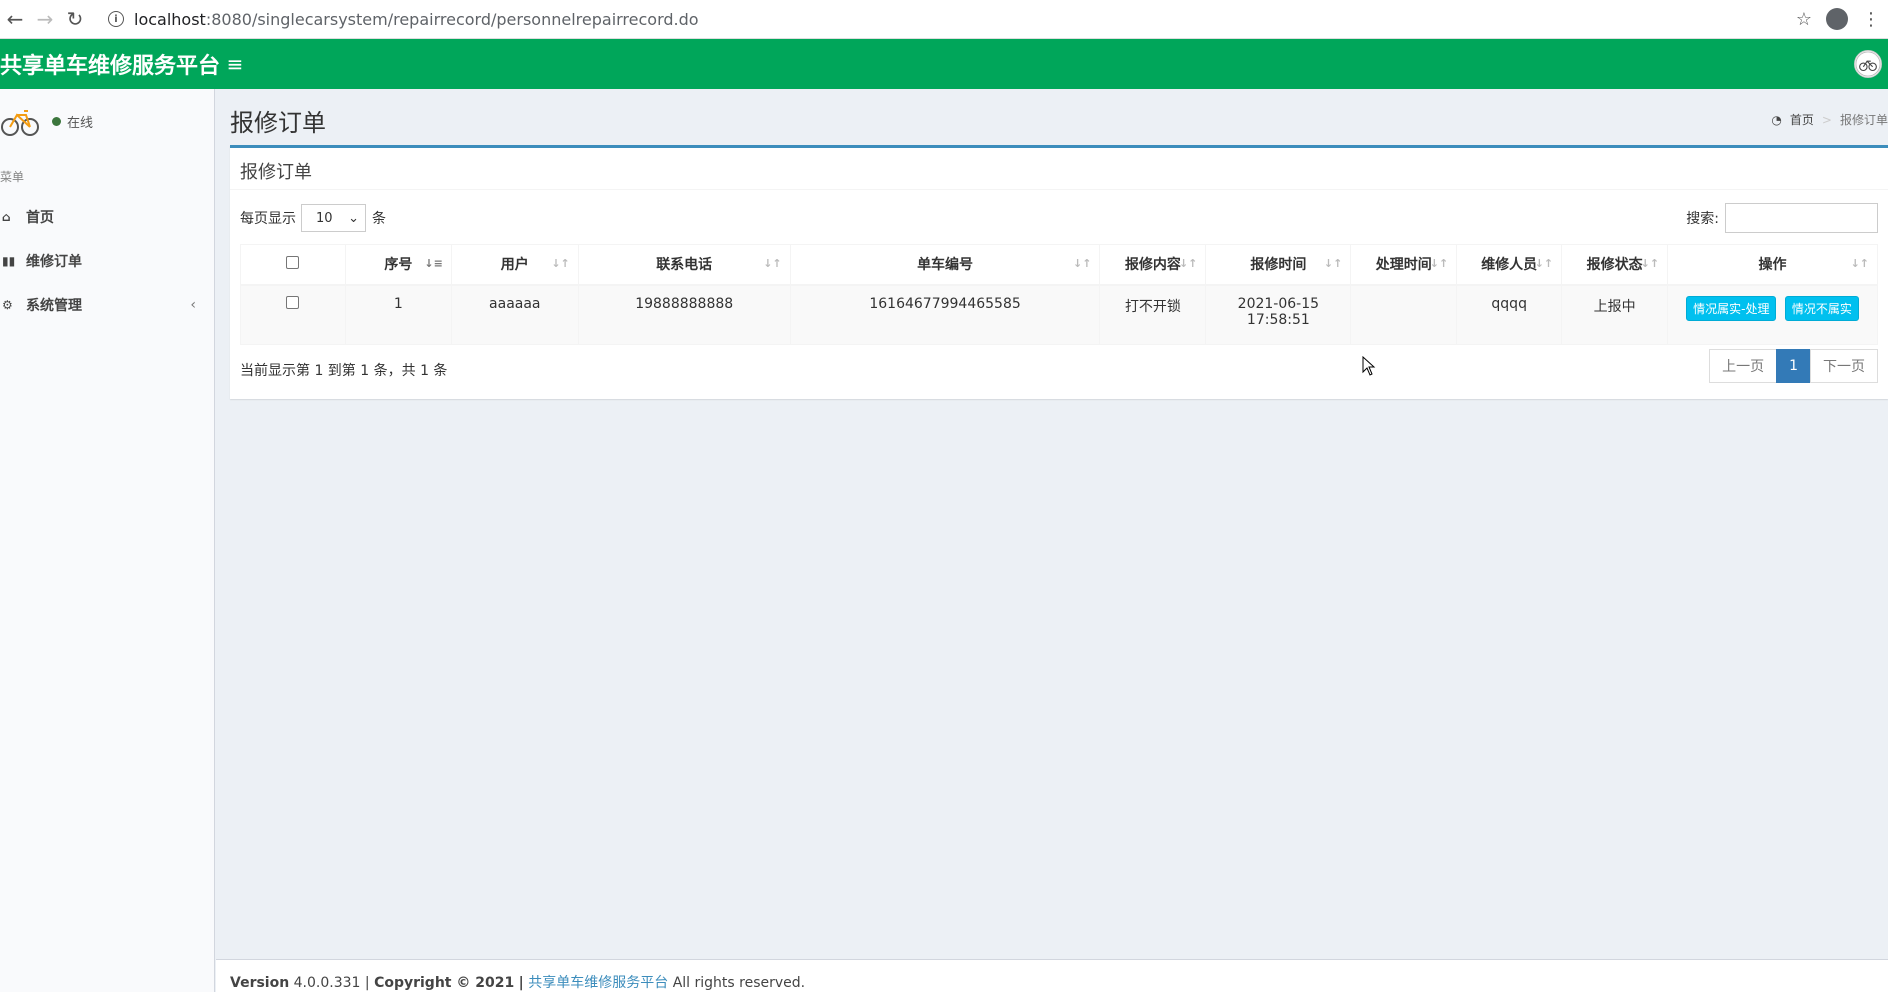  I want to click on table-controls: 每页显示 10 ⌄ 条 搜索:, so click(1059, 218).